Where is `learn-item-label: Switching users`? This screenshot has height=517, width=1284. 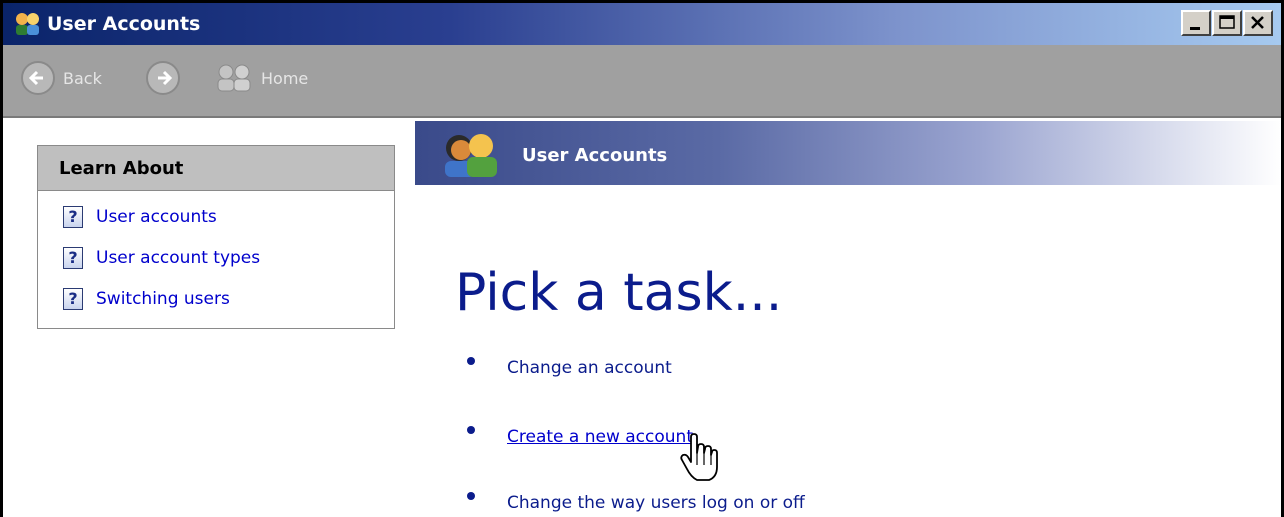 learn-item-label: Switching users is located at coordinates (163, 299).